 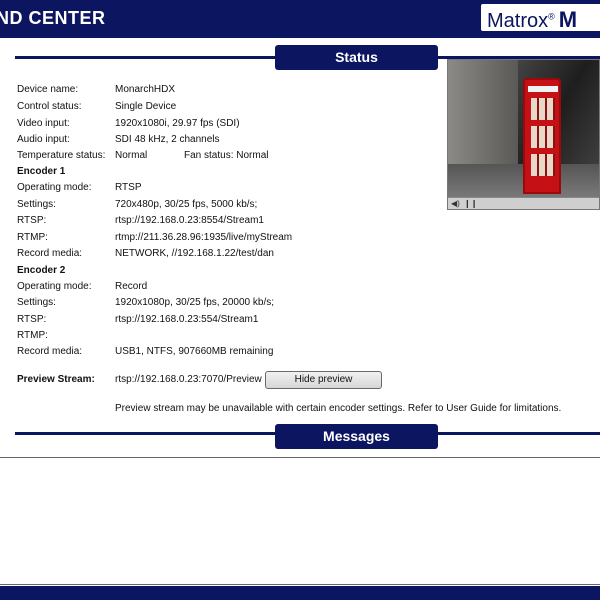 What do you see at coordinates (470, 204) in the screenshot?
I see `pause-icon: ❙❙` at bounding box center [470, 204].